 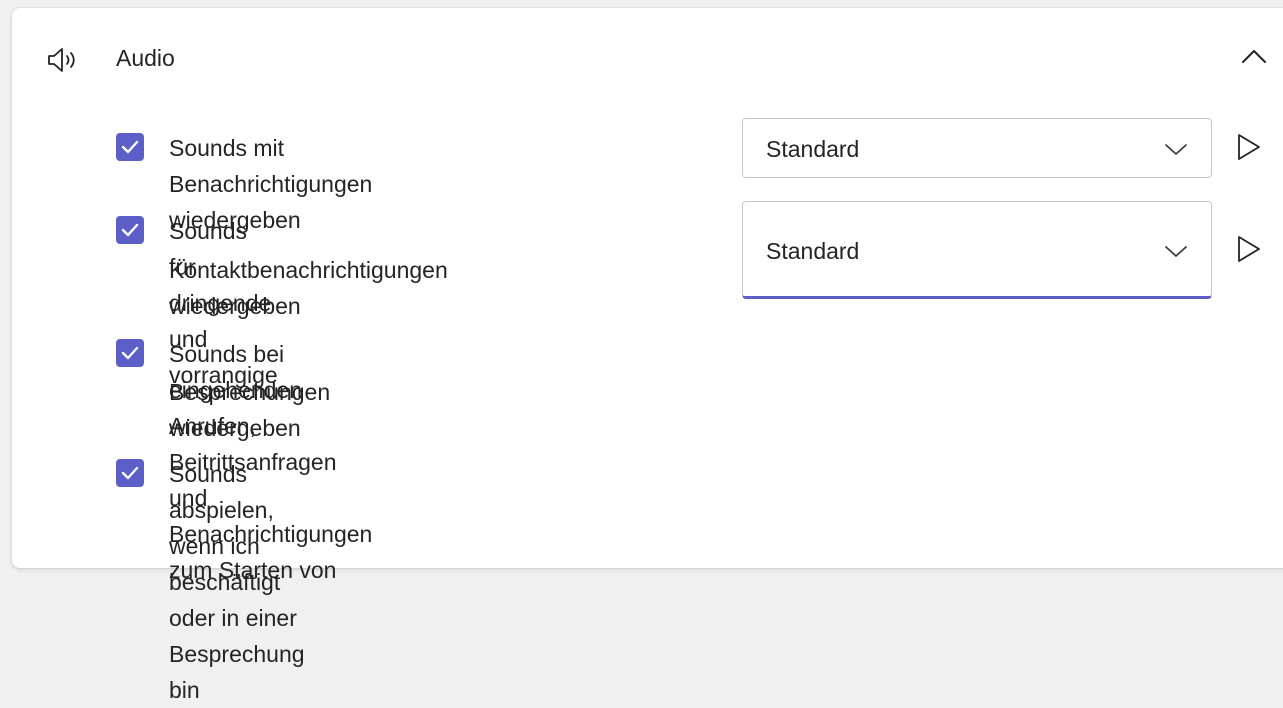 I want to click on busy-sounds-checkbox, so click(x=130, y=473).